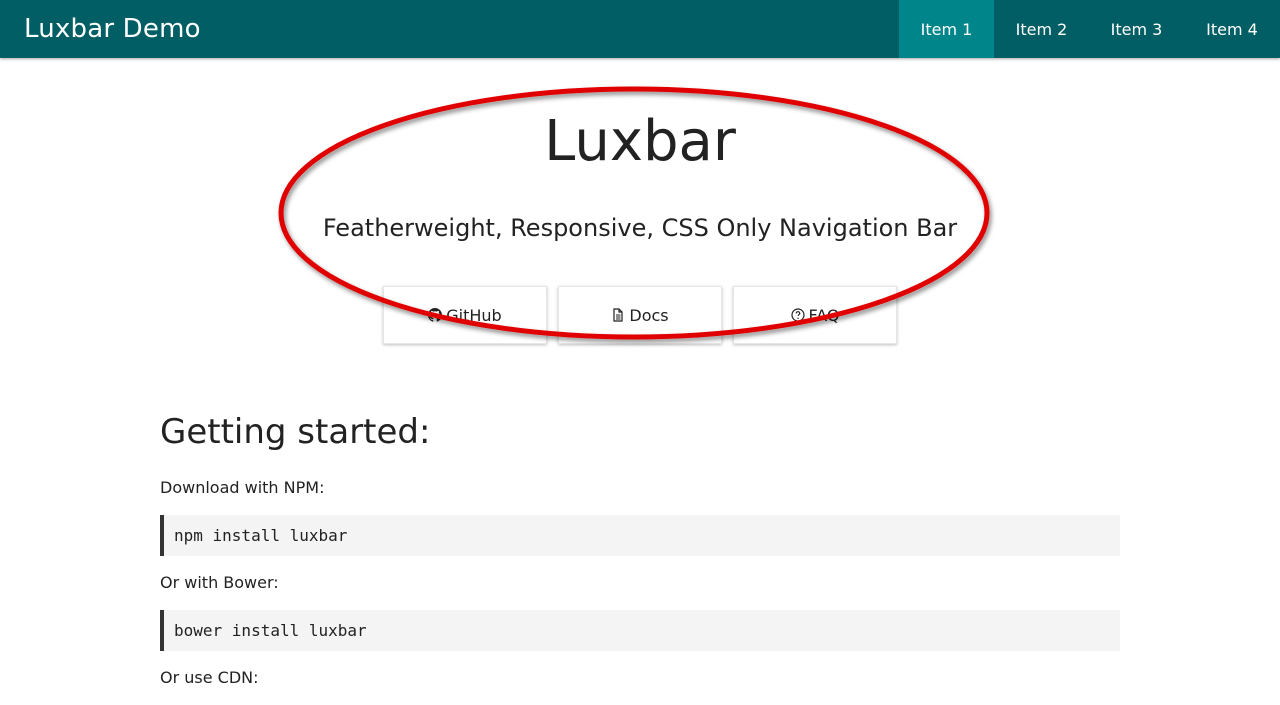 The width and height of the screenshot is (1280, 705). Describe the element at coordinates (649, 315) in the screenshot. I see `docs-button-label: Docs` at that location.